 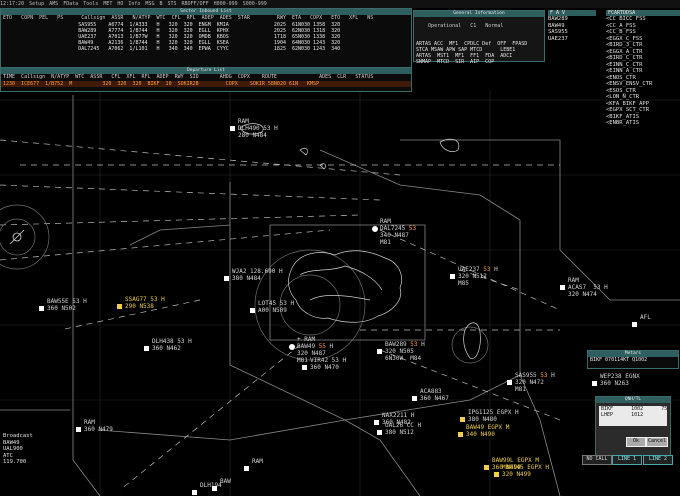 I want to click on label-line: 360 N502, so click(x=61, y=308).